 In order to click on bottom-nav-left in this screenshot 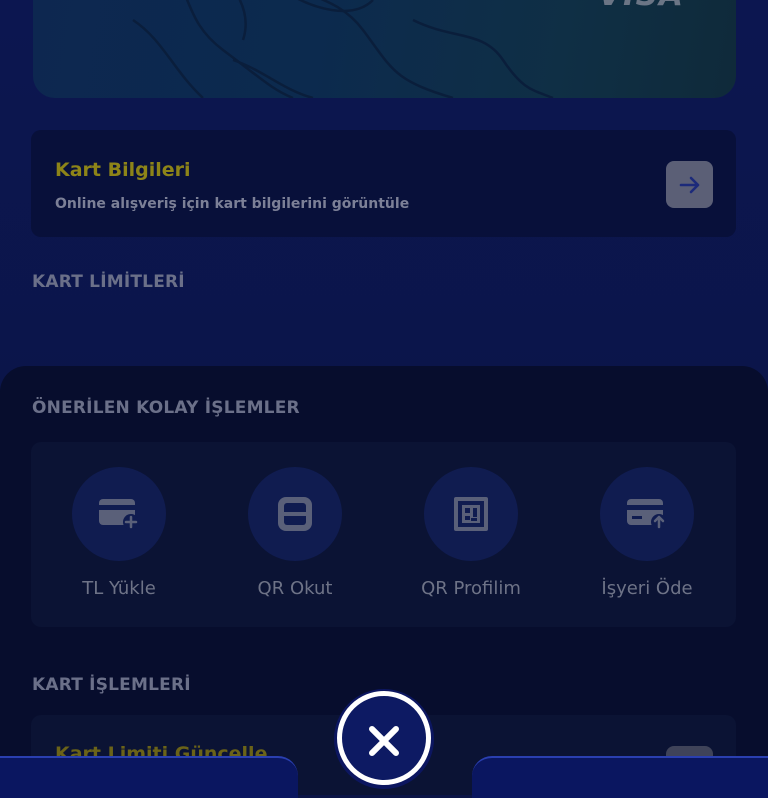, I will do `click(149, 777)`.